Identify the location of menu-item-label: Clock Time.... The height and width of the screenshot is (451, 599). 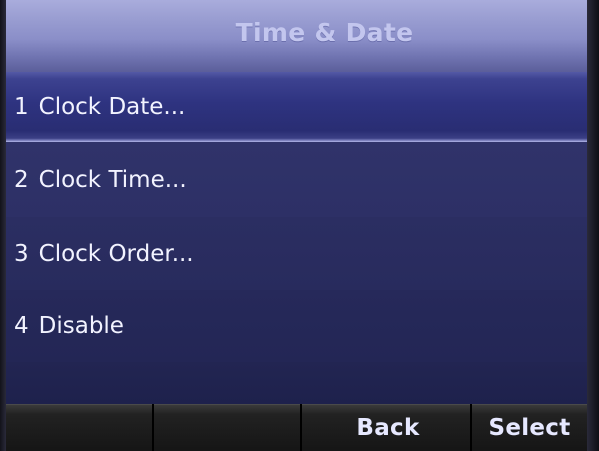
(112, 179).